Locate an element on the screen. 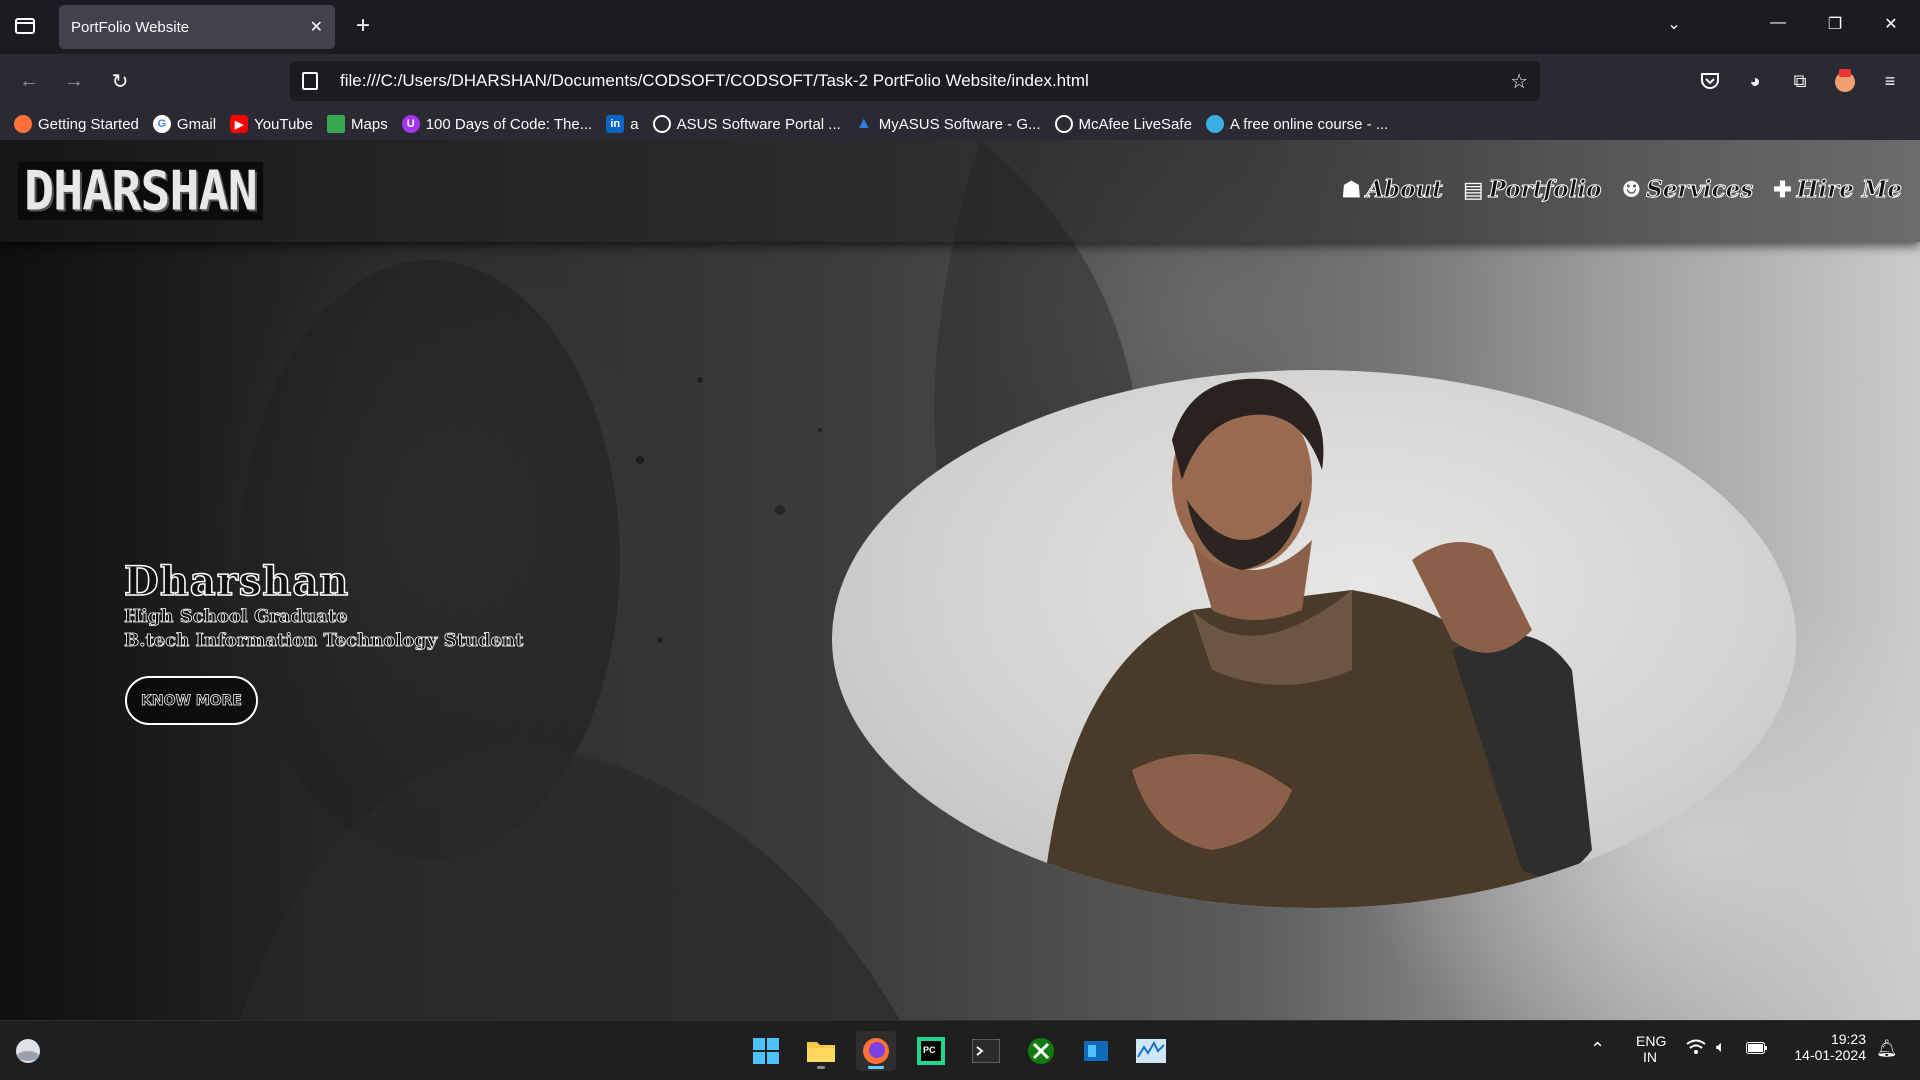 This screenshot has width=1920, height=1080. hero-subtitle-2: B.tech Information Technology Student is located at coordinates (324, 641).